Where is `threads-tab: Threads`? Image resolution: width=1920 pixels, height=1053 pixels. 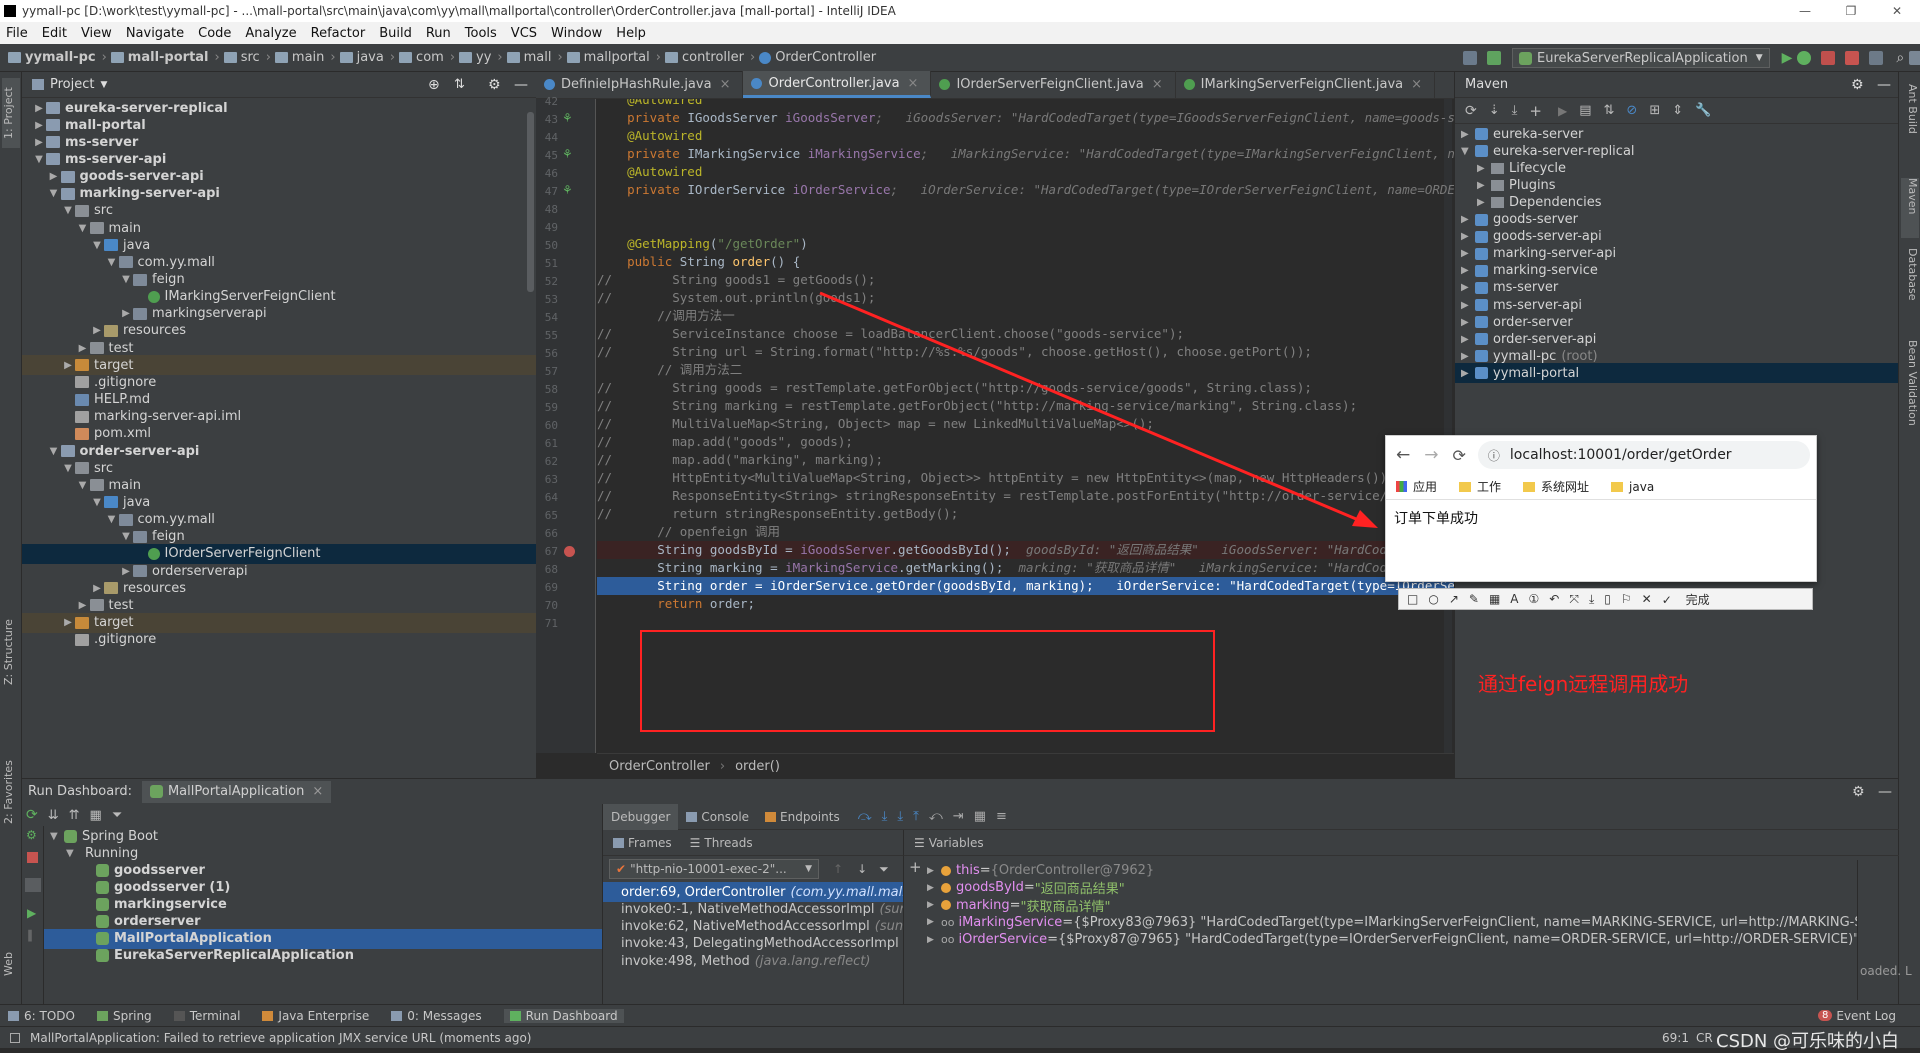 threads-tab: Threads is located at coordinates (728, 843).